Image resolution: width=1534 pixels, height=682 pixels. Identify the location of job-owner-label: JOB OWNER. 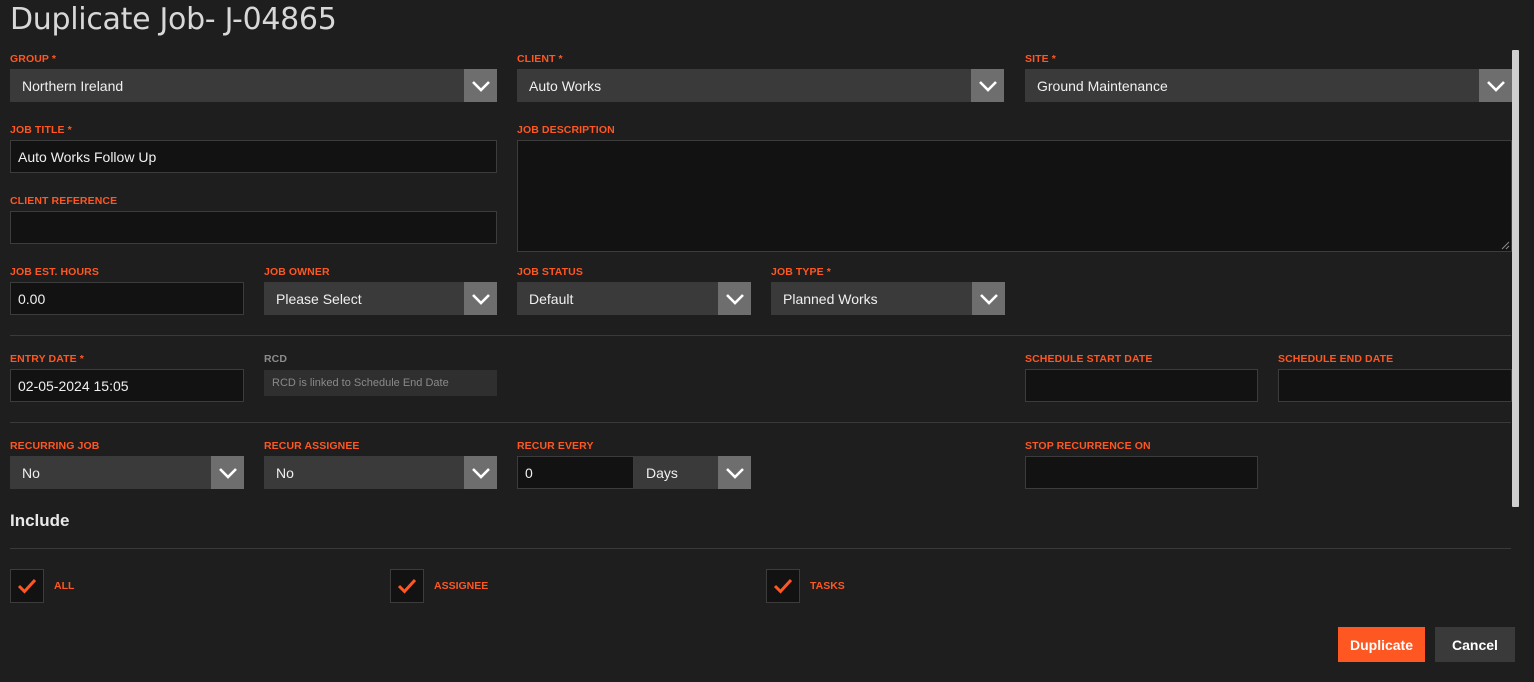
(297, 272).